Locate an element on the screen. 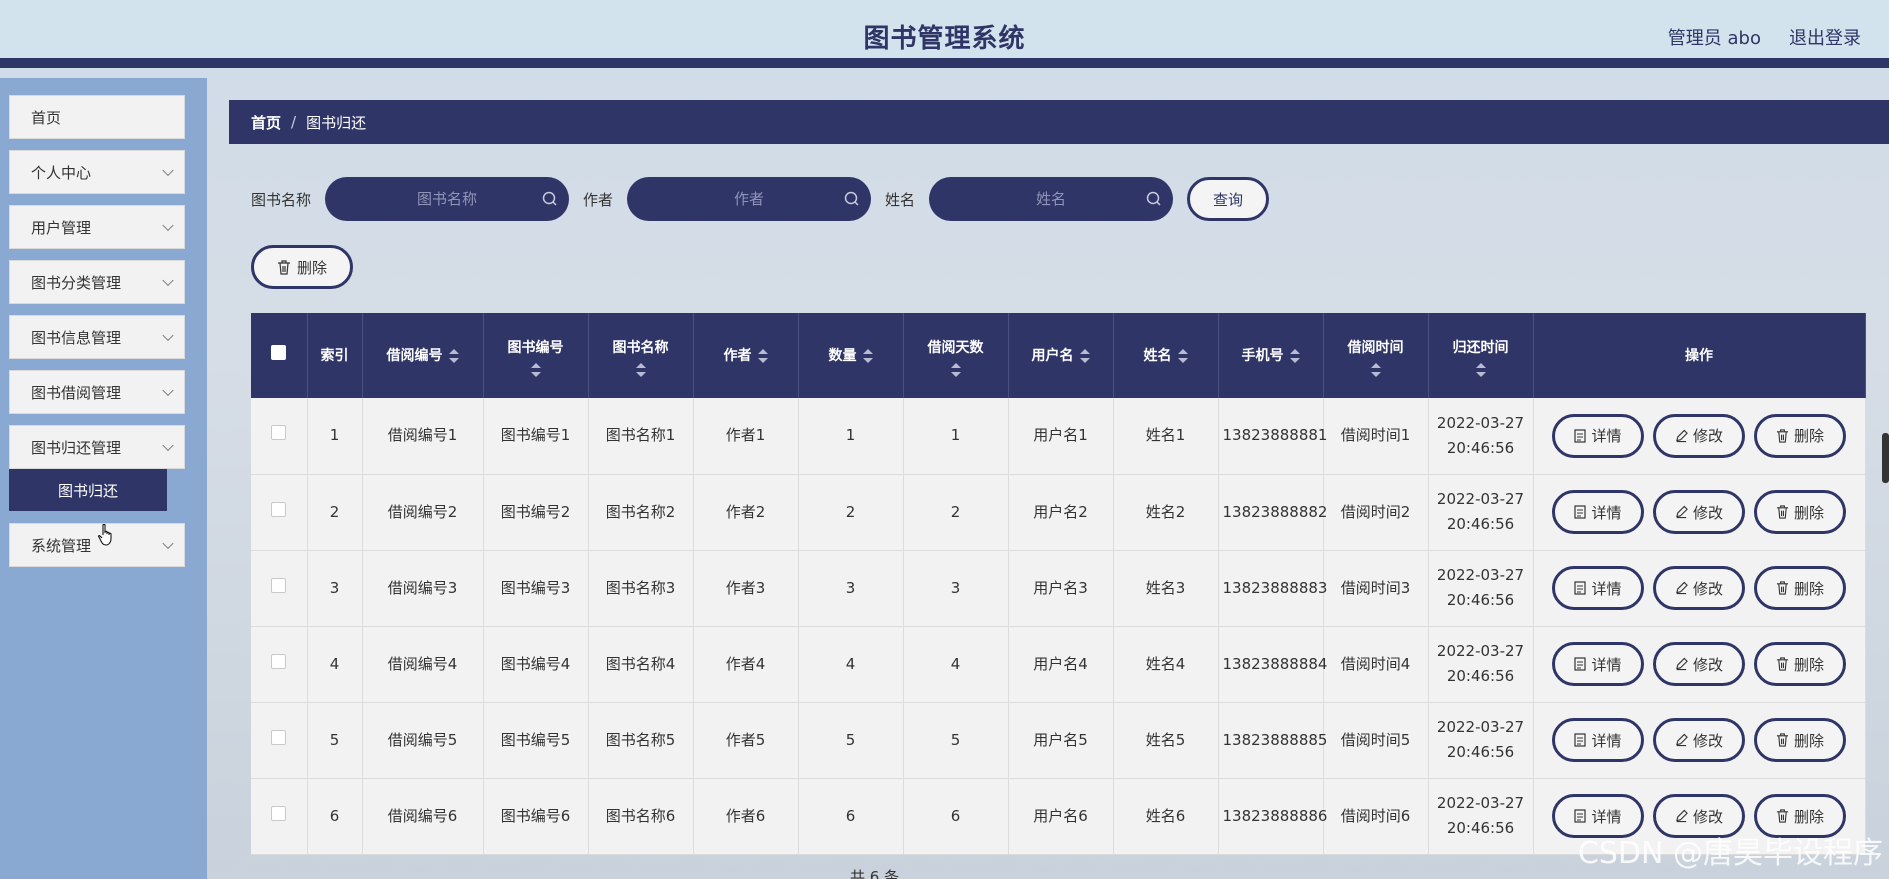  document-icon is located at coordinates (1580, 512).